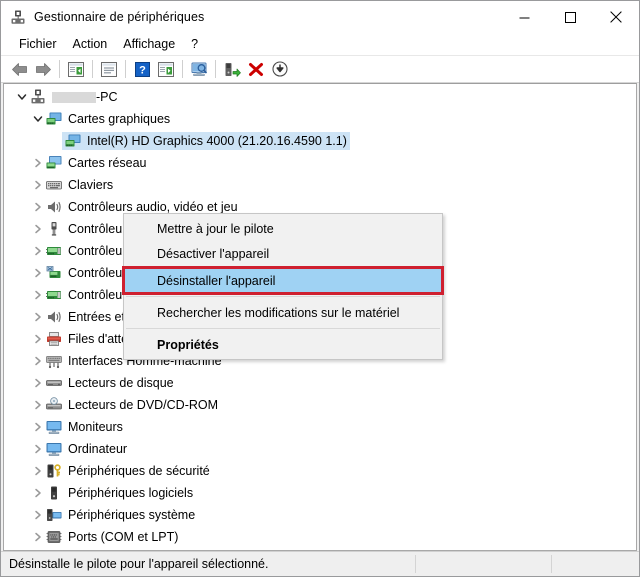 The height and width of the screenshot is (577, 640). What do you see at coordinates (54, 273) in the screenshot?
I see `host-controller-icon` at bounding box center [54, 273].